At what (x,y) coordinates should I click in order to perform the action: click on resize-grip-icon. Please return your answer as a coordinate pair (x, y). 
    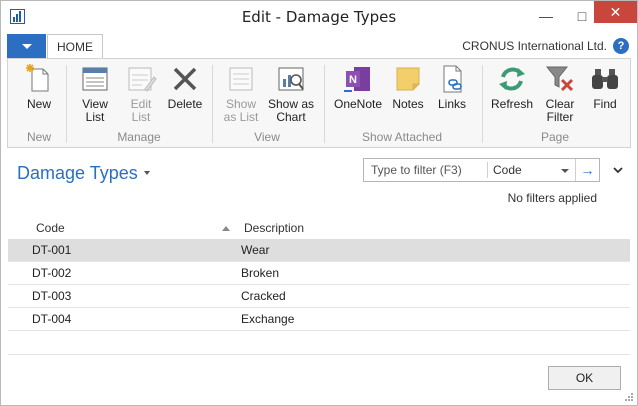
    Looking at the image, I should click on (629, 397).